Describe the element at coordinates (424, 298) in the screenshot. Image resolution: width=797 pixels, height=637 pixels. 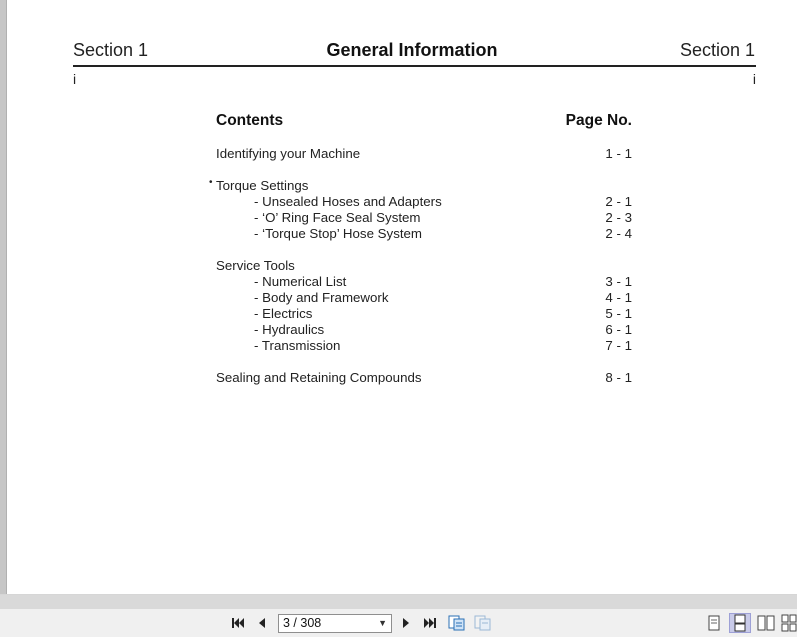
I see `toc-entry: - Body and Framework 4 - 1` at that location.